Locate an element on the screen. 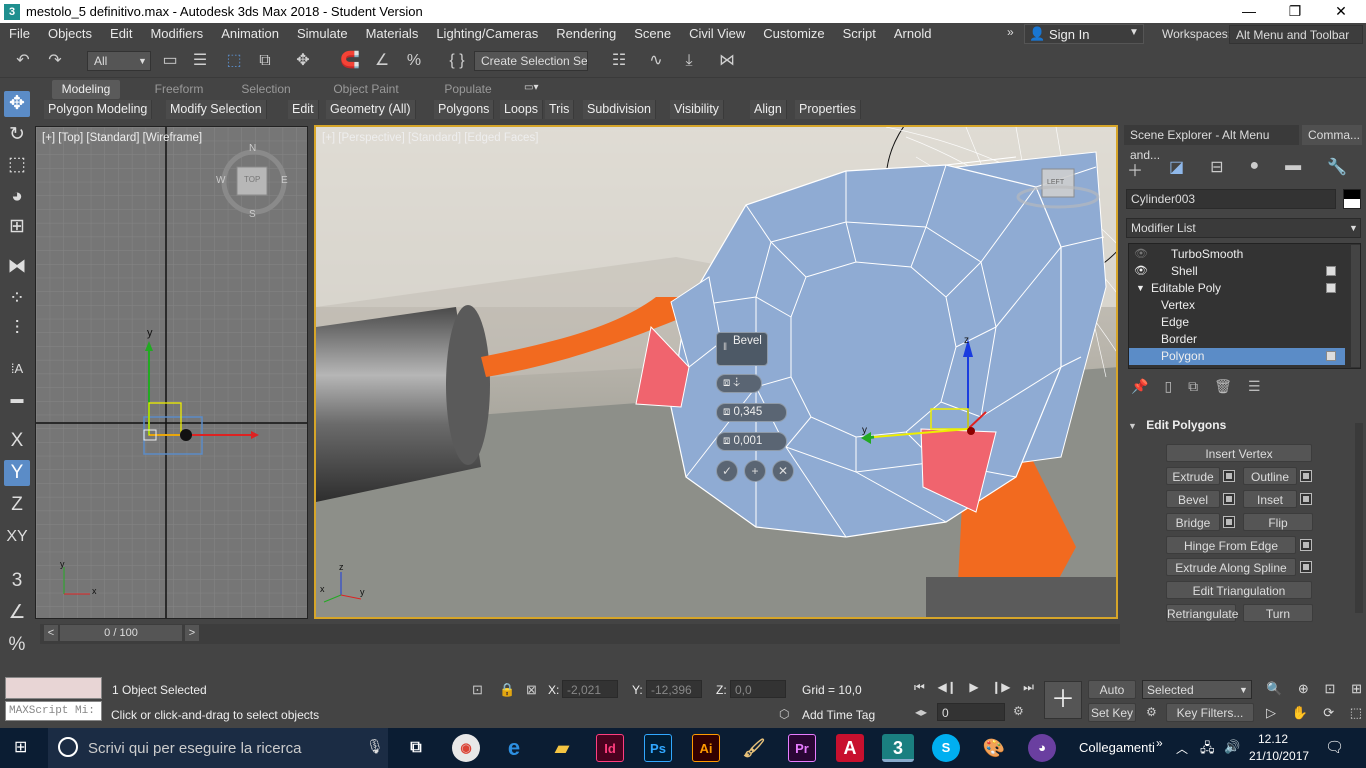 The height and width of the screenshot is (768, 1366). flip-button: Flip is located at coordinates (1278, 522).